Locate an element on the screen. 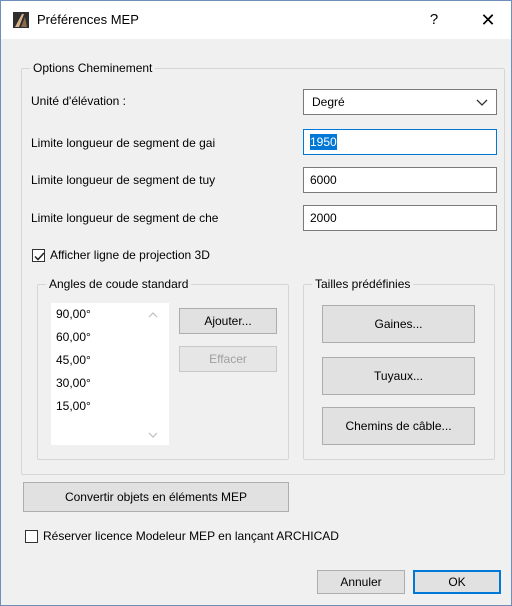  reserve-license-checkbox is located at coordinates (31, 536).